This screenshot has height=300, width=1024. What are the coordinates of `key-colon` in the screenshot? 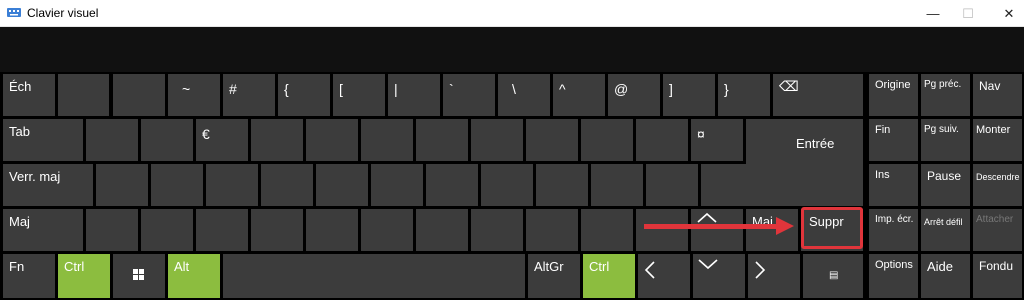 It's located at (607, 230).